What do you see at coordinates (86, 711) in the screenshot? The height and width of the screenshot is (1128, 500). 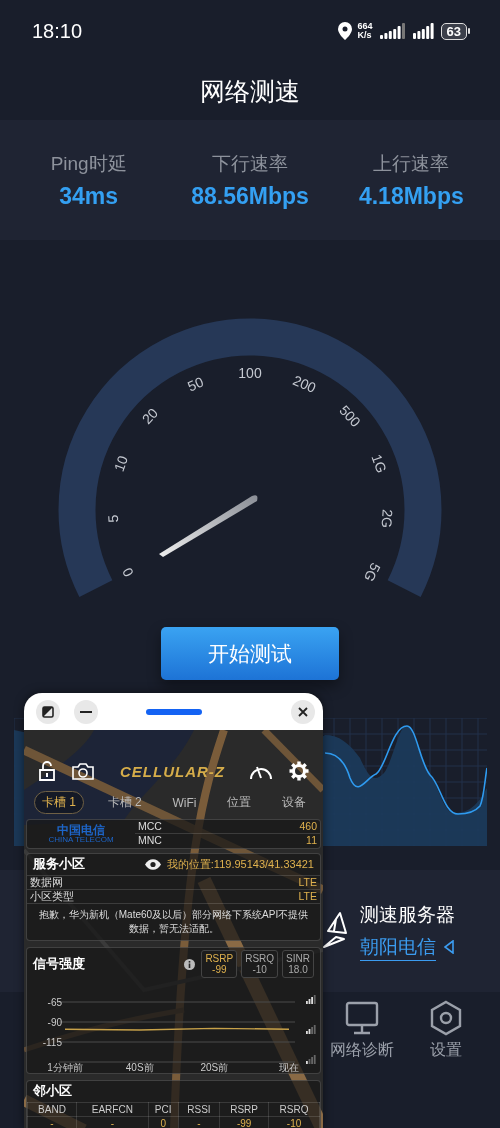 I see `minimize-button` at bounding box center [86, 711].